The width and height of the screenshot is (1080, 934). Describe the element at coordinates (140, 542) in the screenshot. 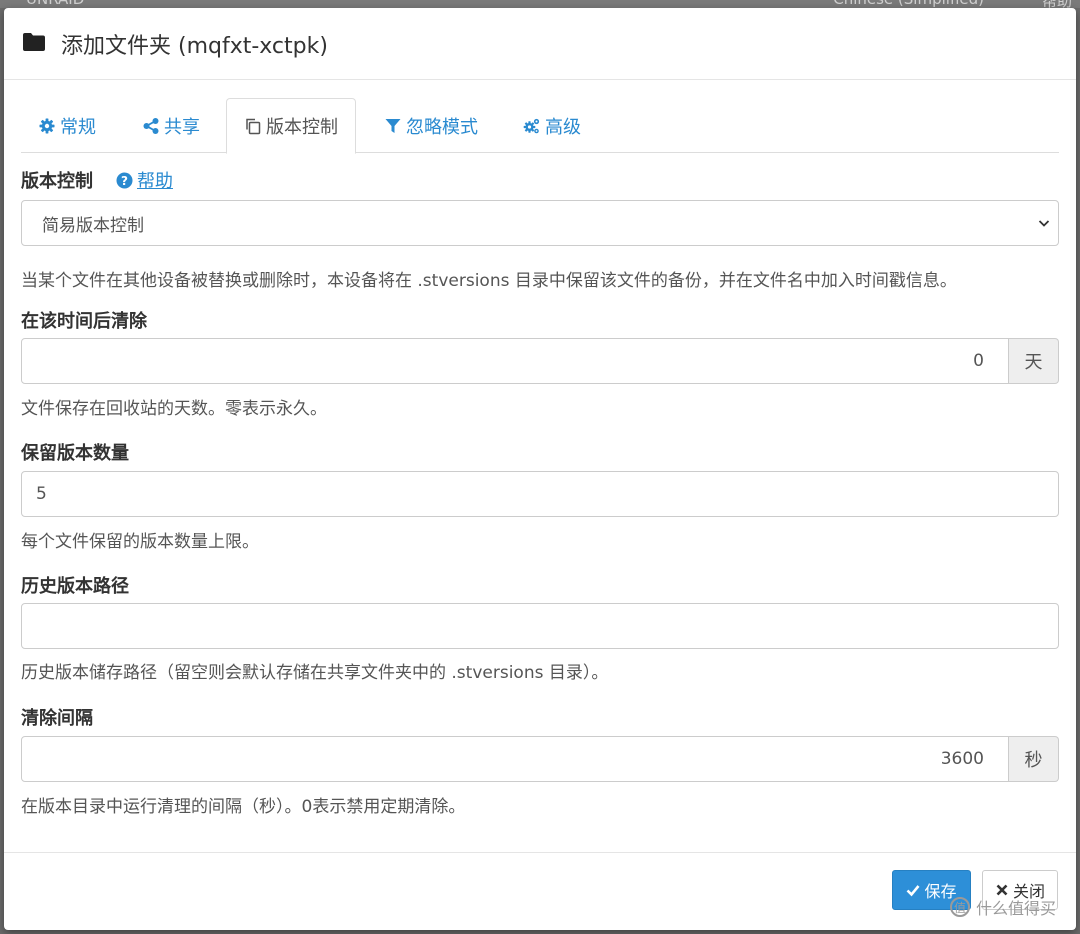

I see `keep-versions-hint: 每个文件保留的版本数量上限。` at that location.